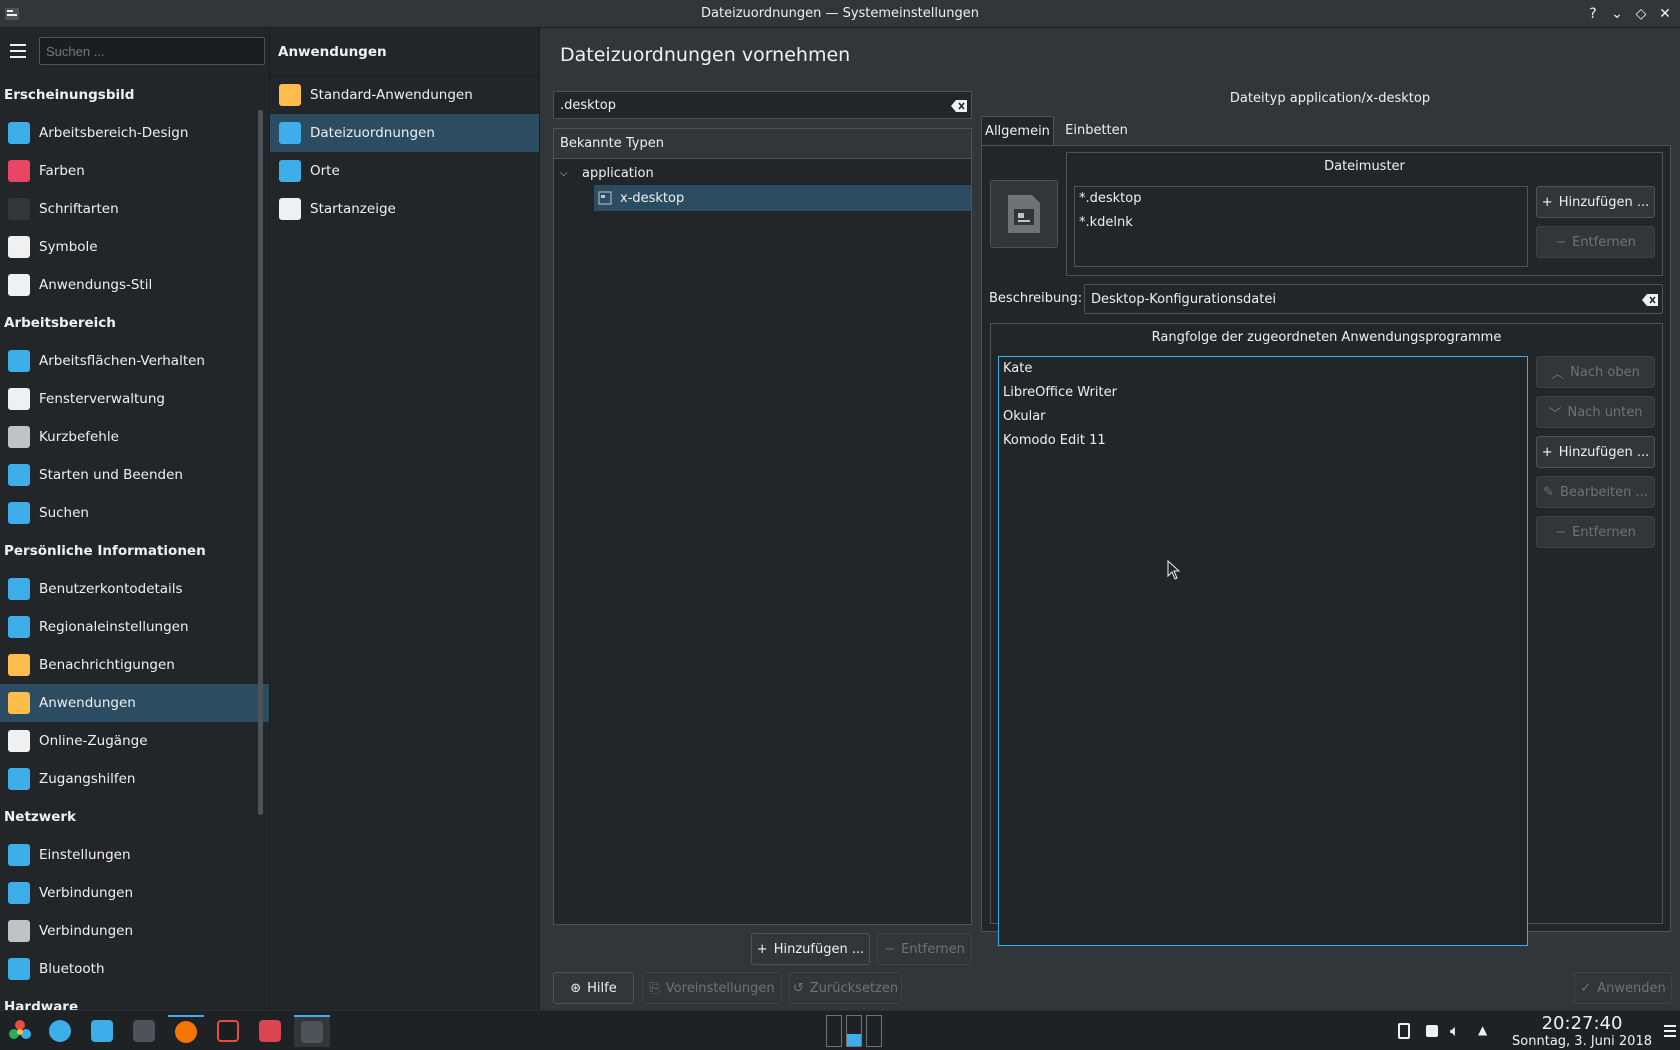  Describe the element at coordinates (782, 198) in the screenshot. I see `tree-item-x-desktop: x-desktop` at that location.